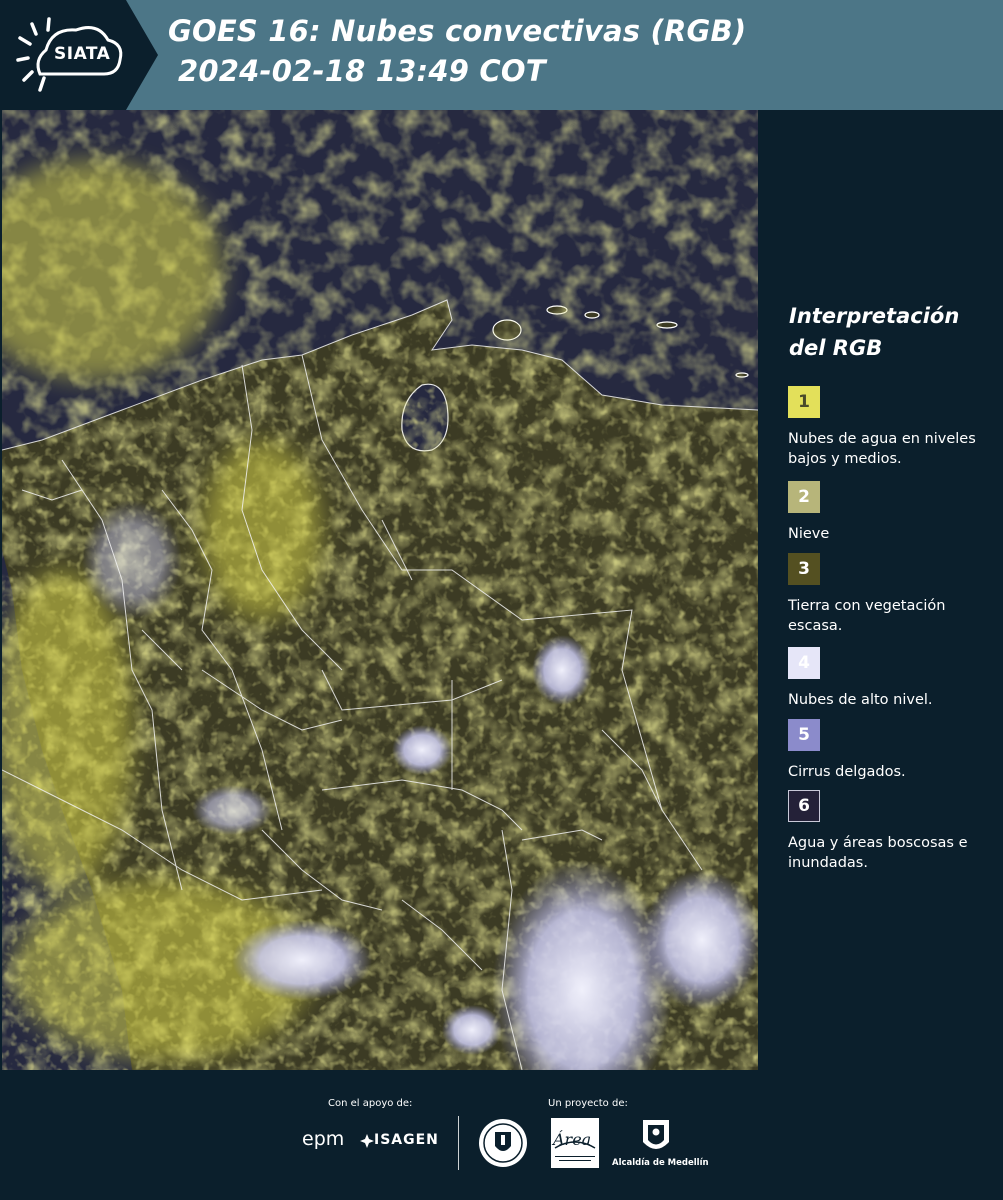 The height and width of the screenshot is (1200, 1003). What do you see at coordinates (867, 616) in the screenshot?
I see `legend-label-3: Tierra con vegetación escasa.` at bounding box center [867, 616].